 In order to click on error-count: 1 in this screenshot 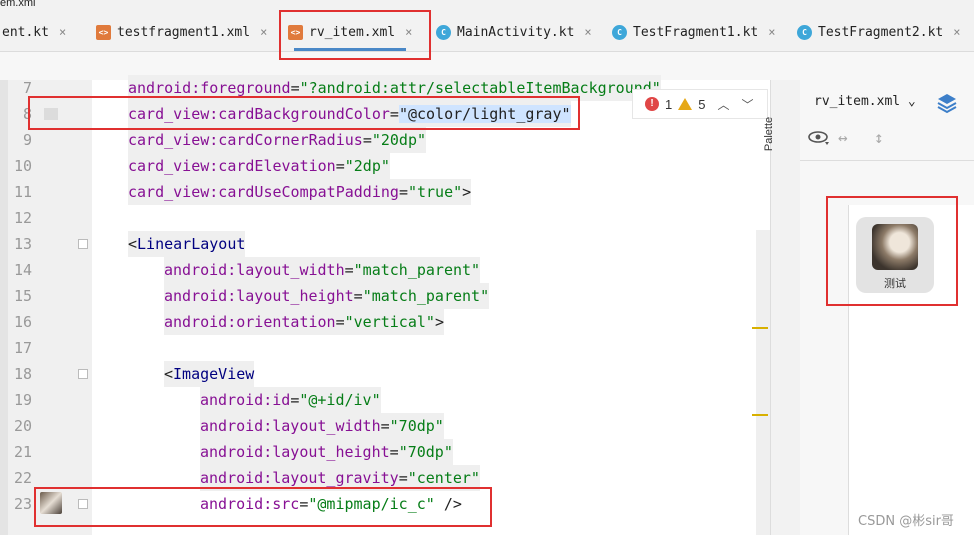, I will do `click(669, 104)`.